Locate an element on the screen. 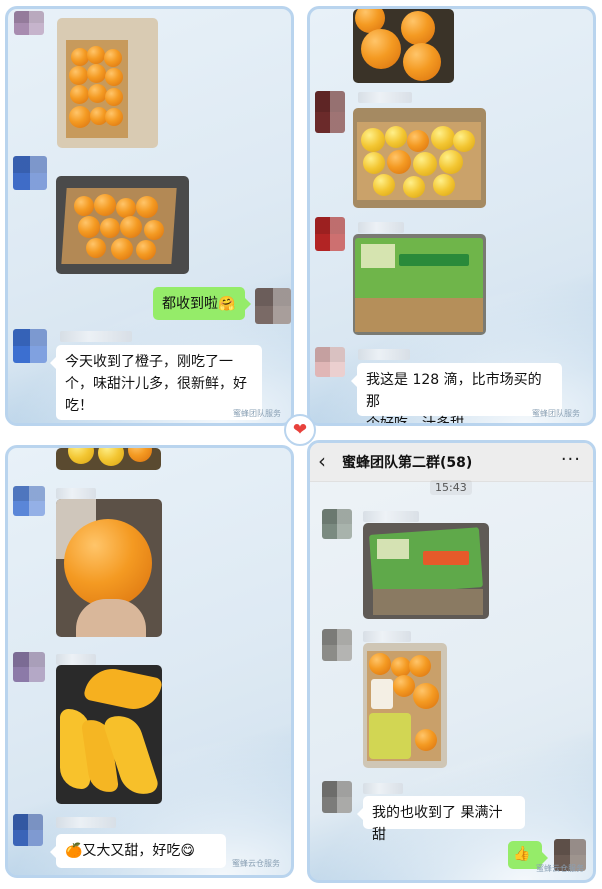  thumbs-up-icon: 👍 is located at coordinates (522, 854).